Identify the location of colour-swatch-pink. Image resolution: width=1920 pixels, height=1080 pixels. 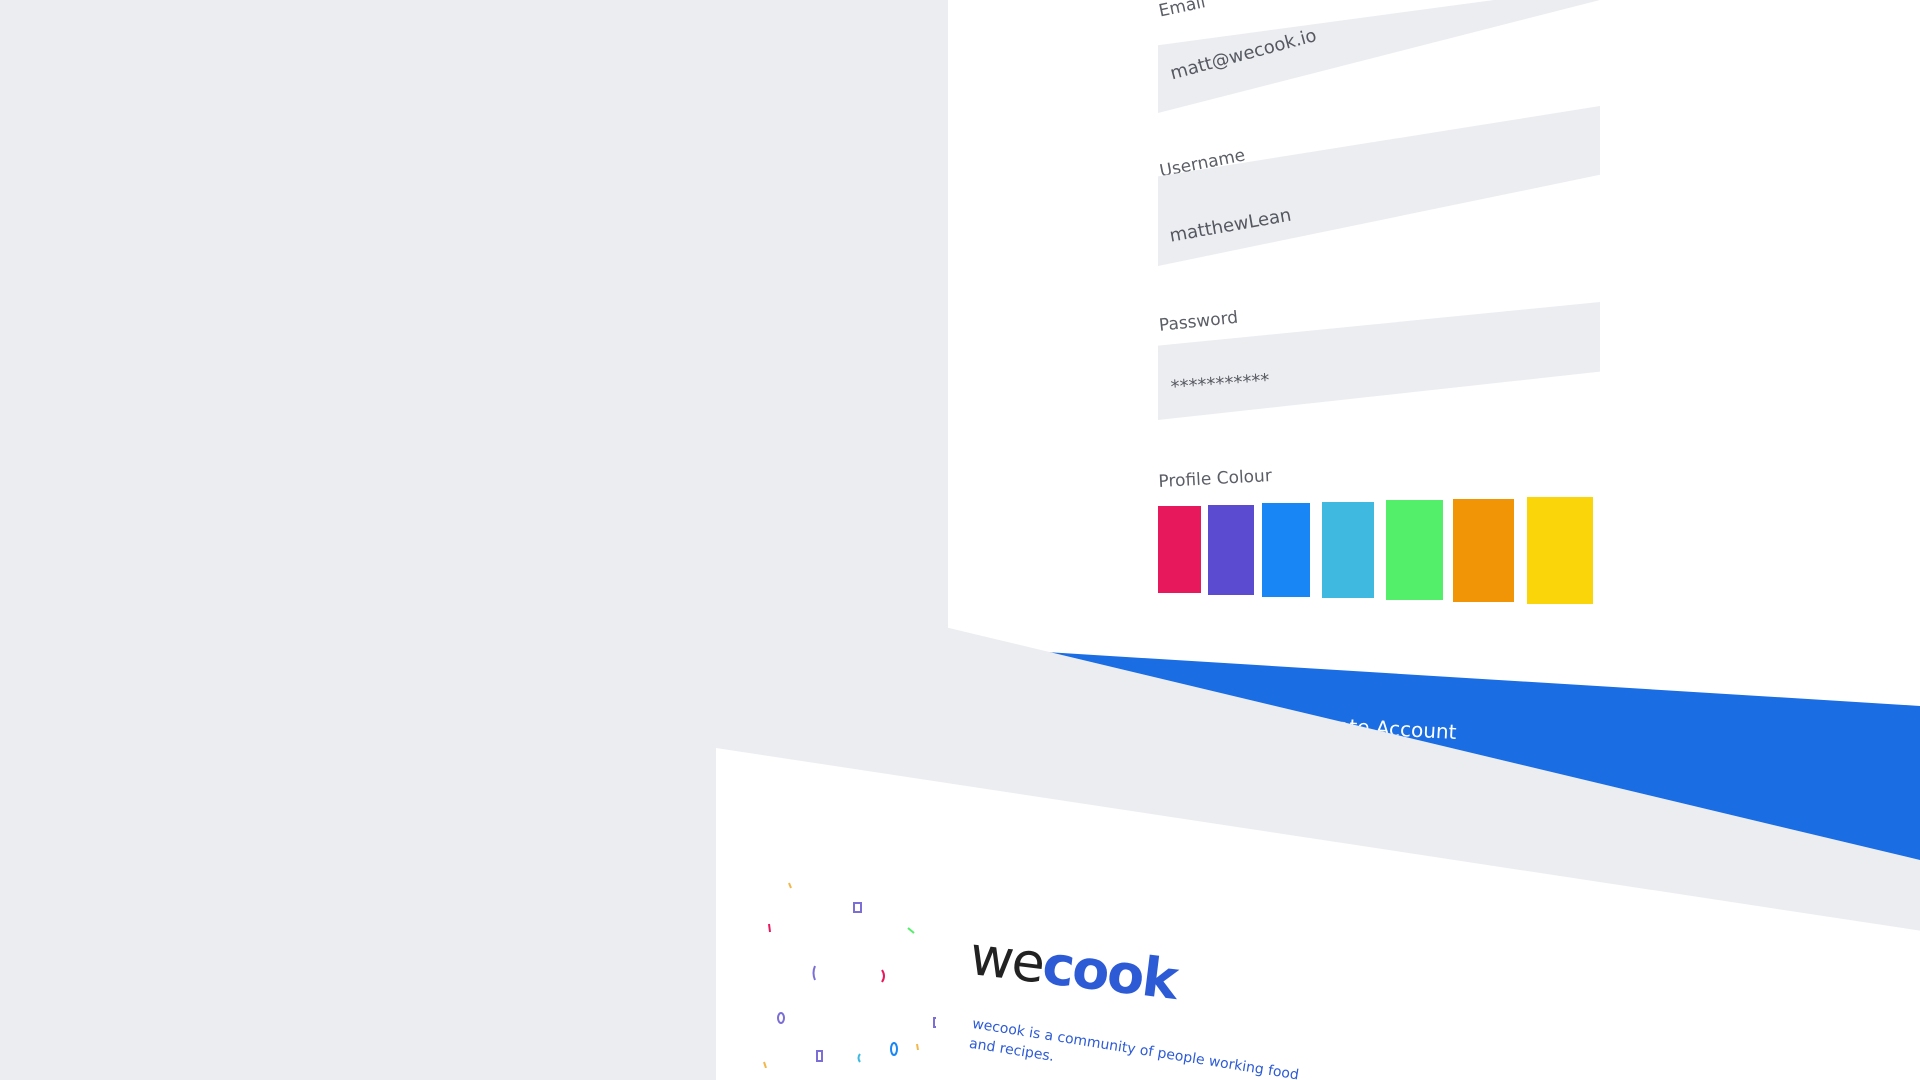
(1179, 549).